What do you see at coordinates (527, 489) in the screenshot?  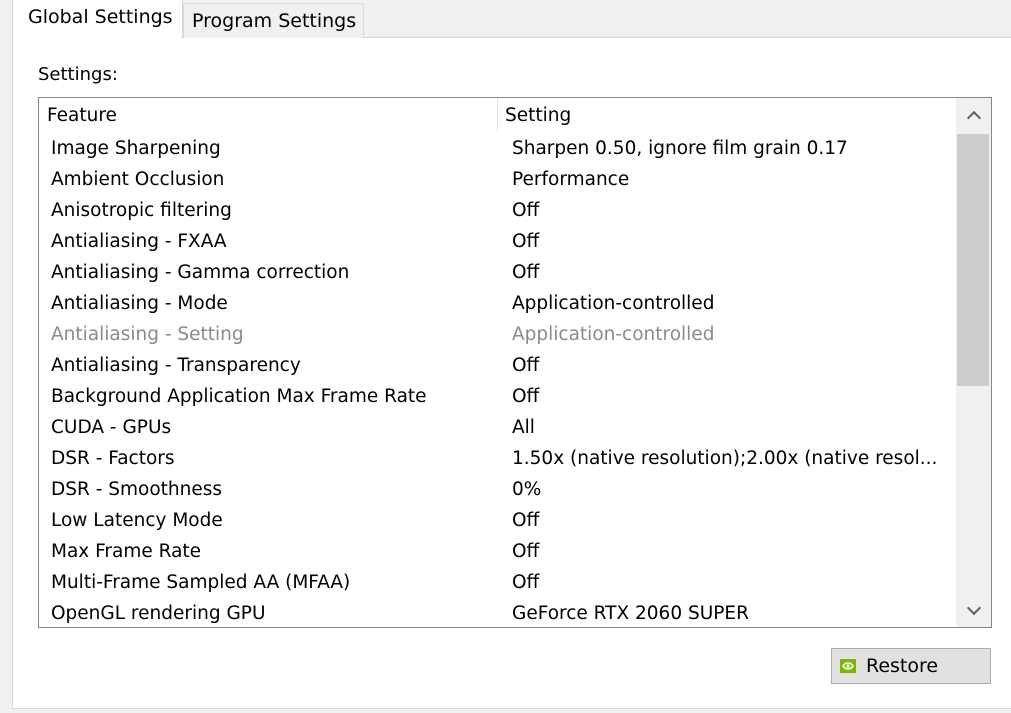 I see `setting-cell: 0%` at bounding box center [527, 489].